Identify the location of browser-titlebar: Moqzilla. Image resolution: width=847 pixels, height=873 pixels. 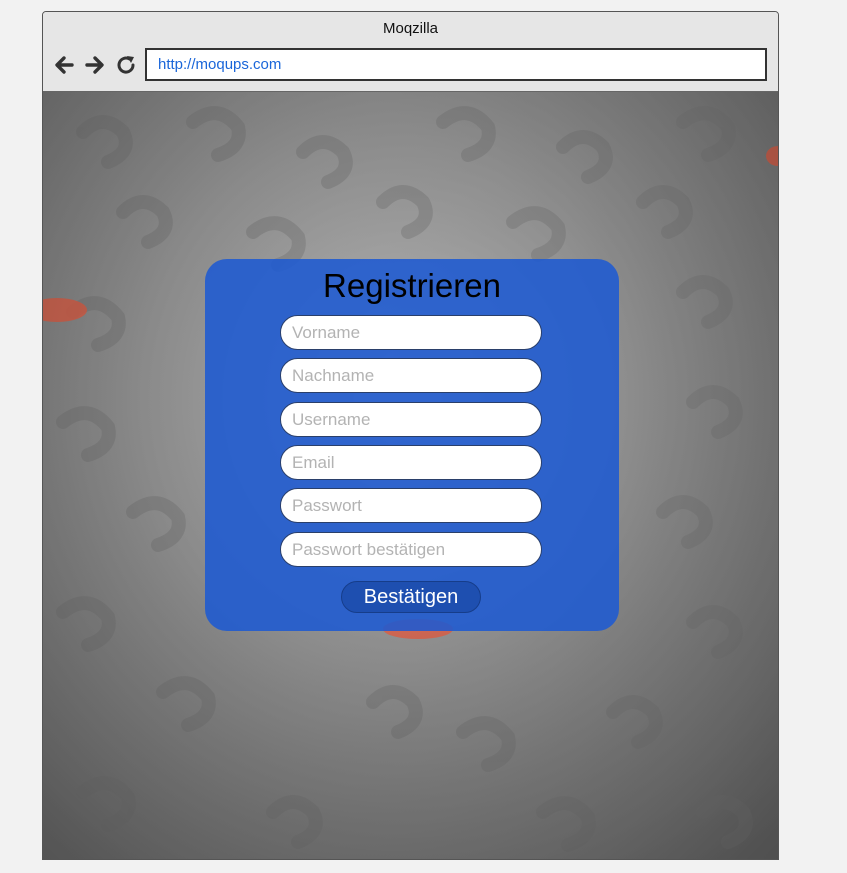
(410, 52).